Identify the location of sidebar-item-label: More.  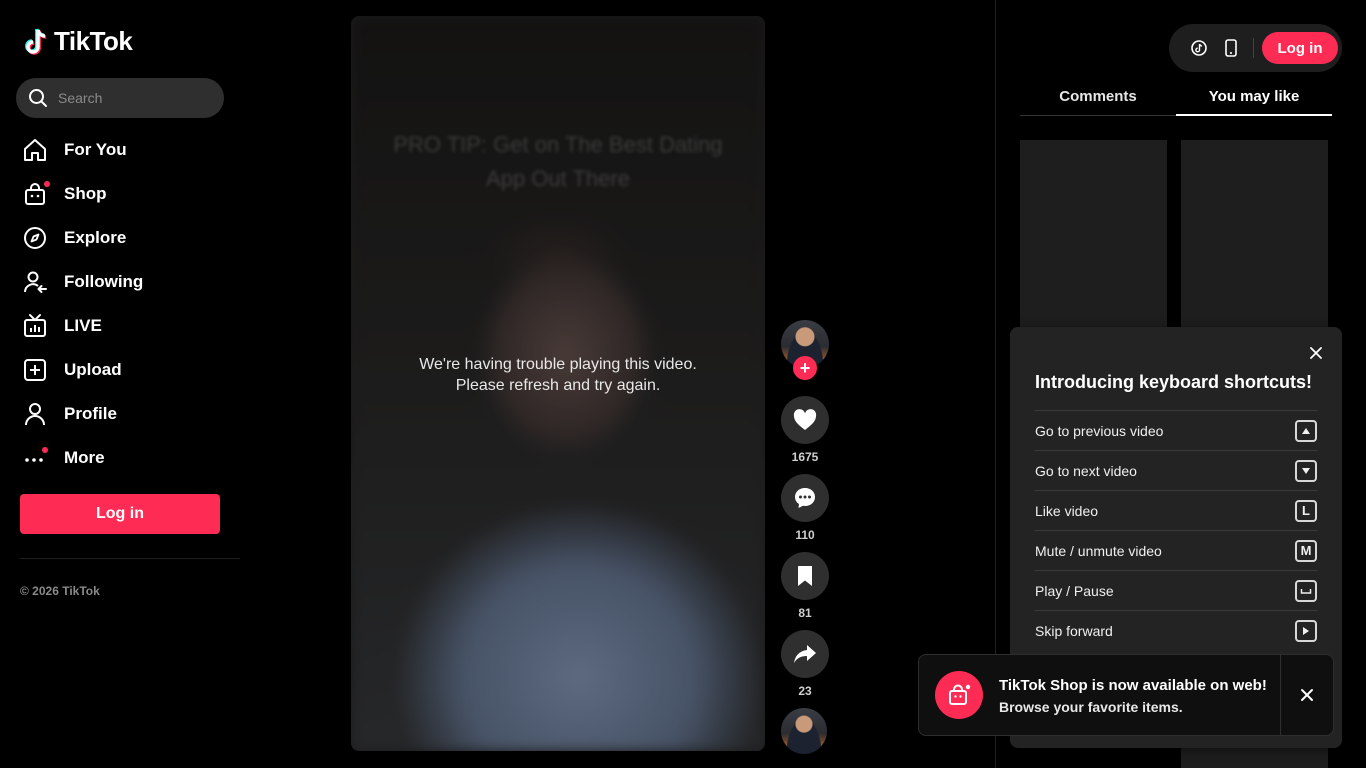
(84, 457).